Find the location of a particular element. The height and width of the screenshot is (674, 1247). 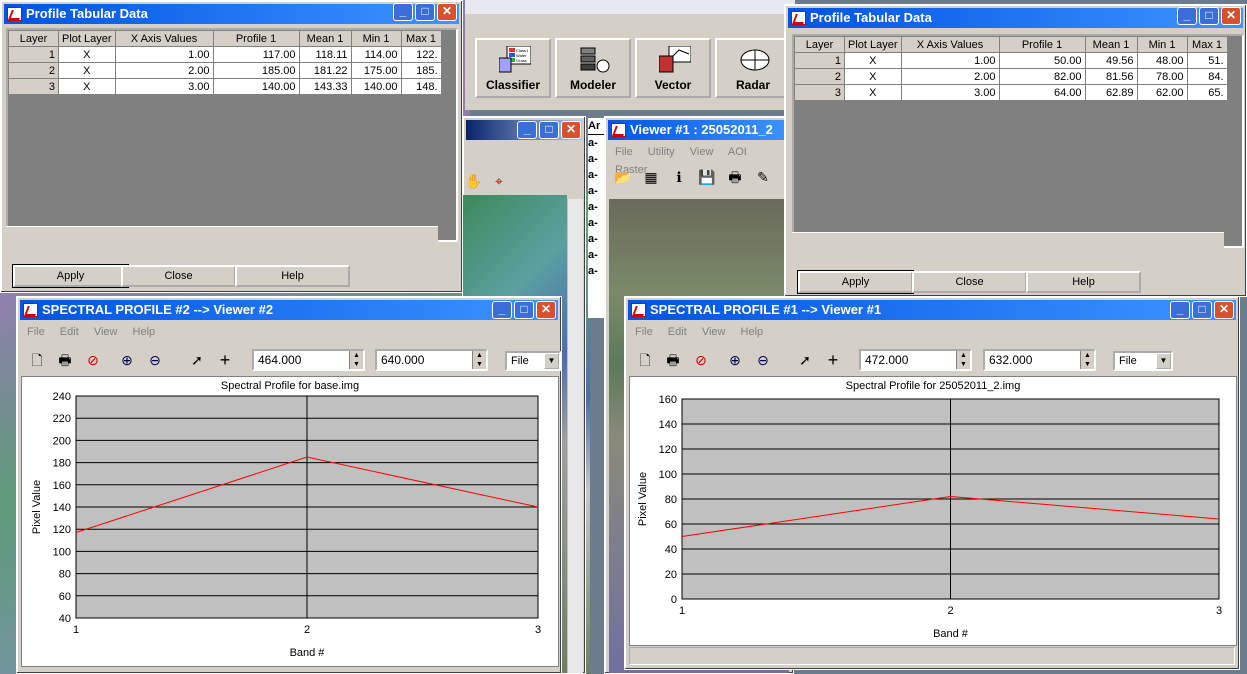

x-coordinate-field: 472.000 ▲ ▼ is located at coordinates (915, 360).